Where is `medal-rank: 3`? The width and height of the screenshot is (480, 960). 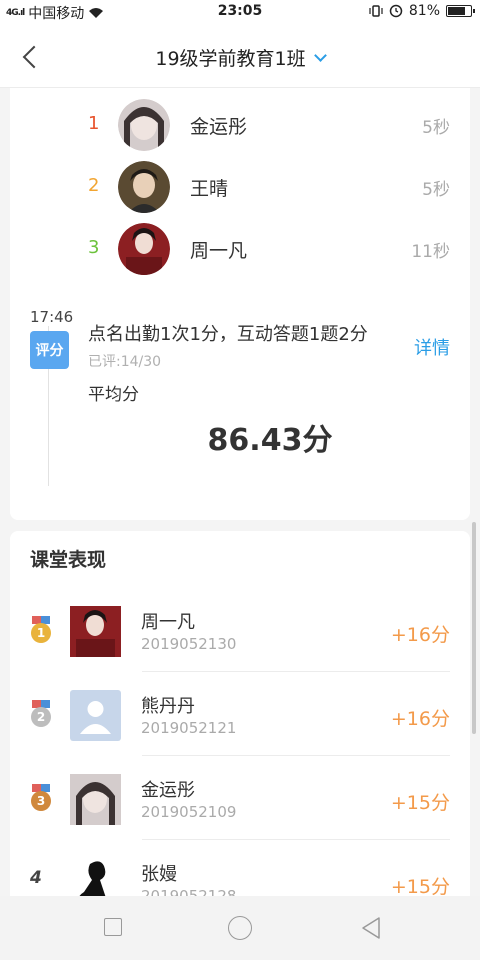
medal-rank: 3 is located at coordinates (41, 801).